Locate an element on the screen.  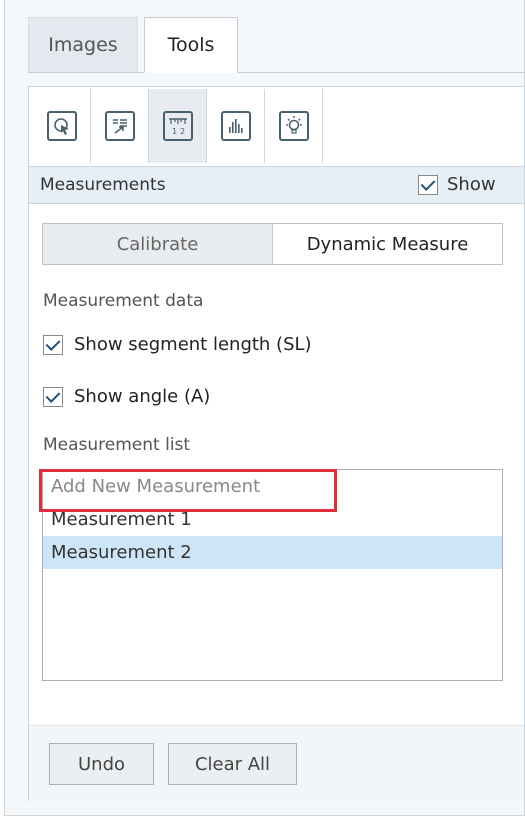
measurements-section-header: Measurements Show is located at coordinates (276, 185).